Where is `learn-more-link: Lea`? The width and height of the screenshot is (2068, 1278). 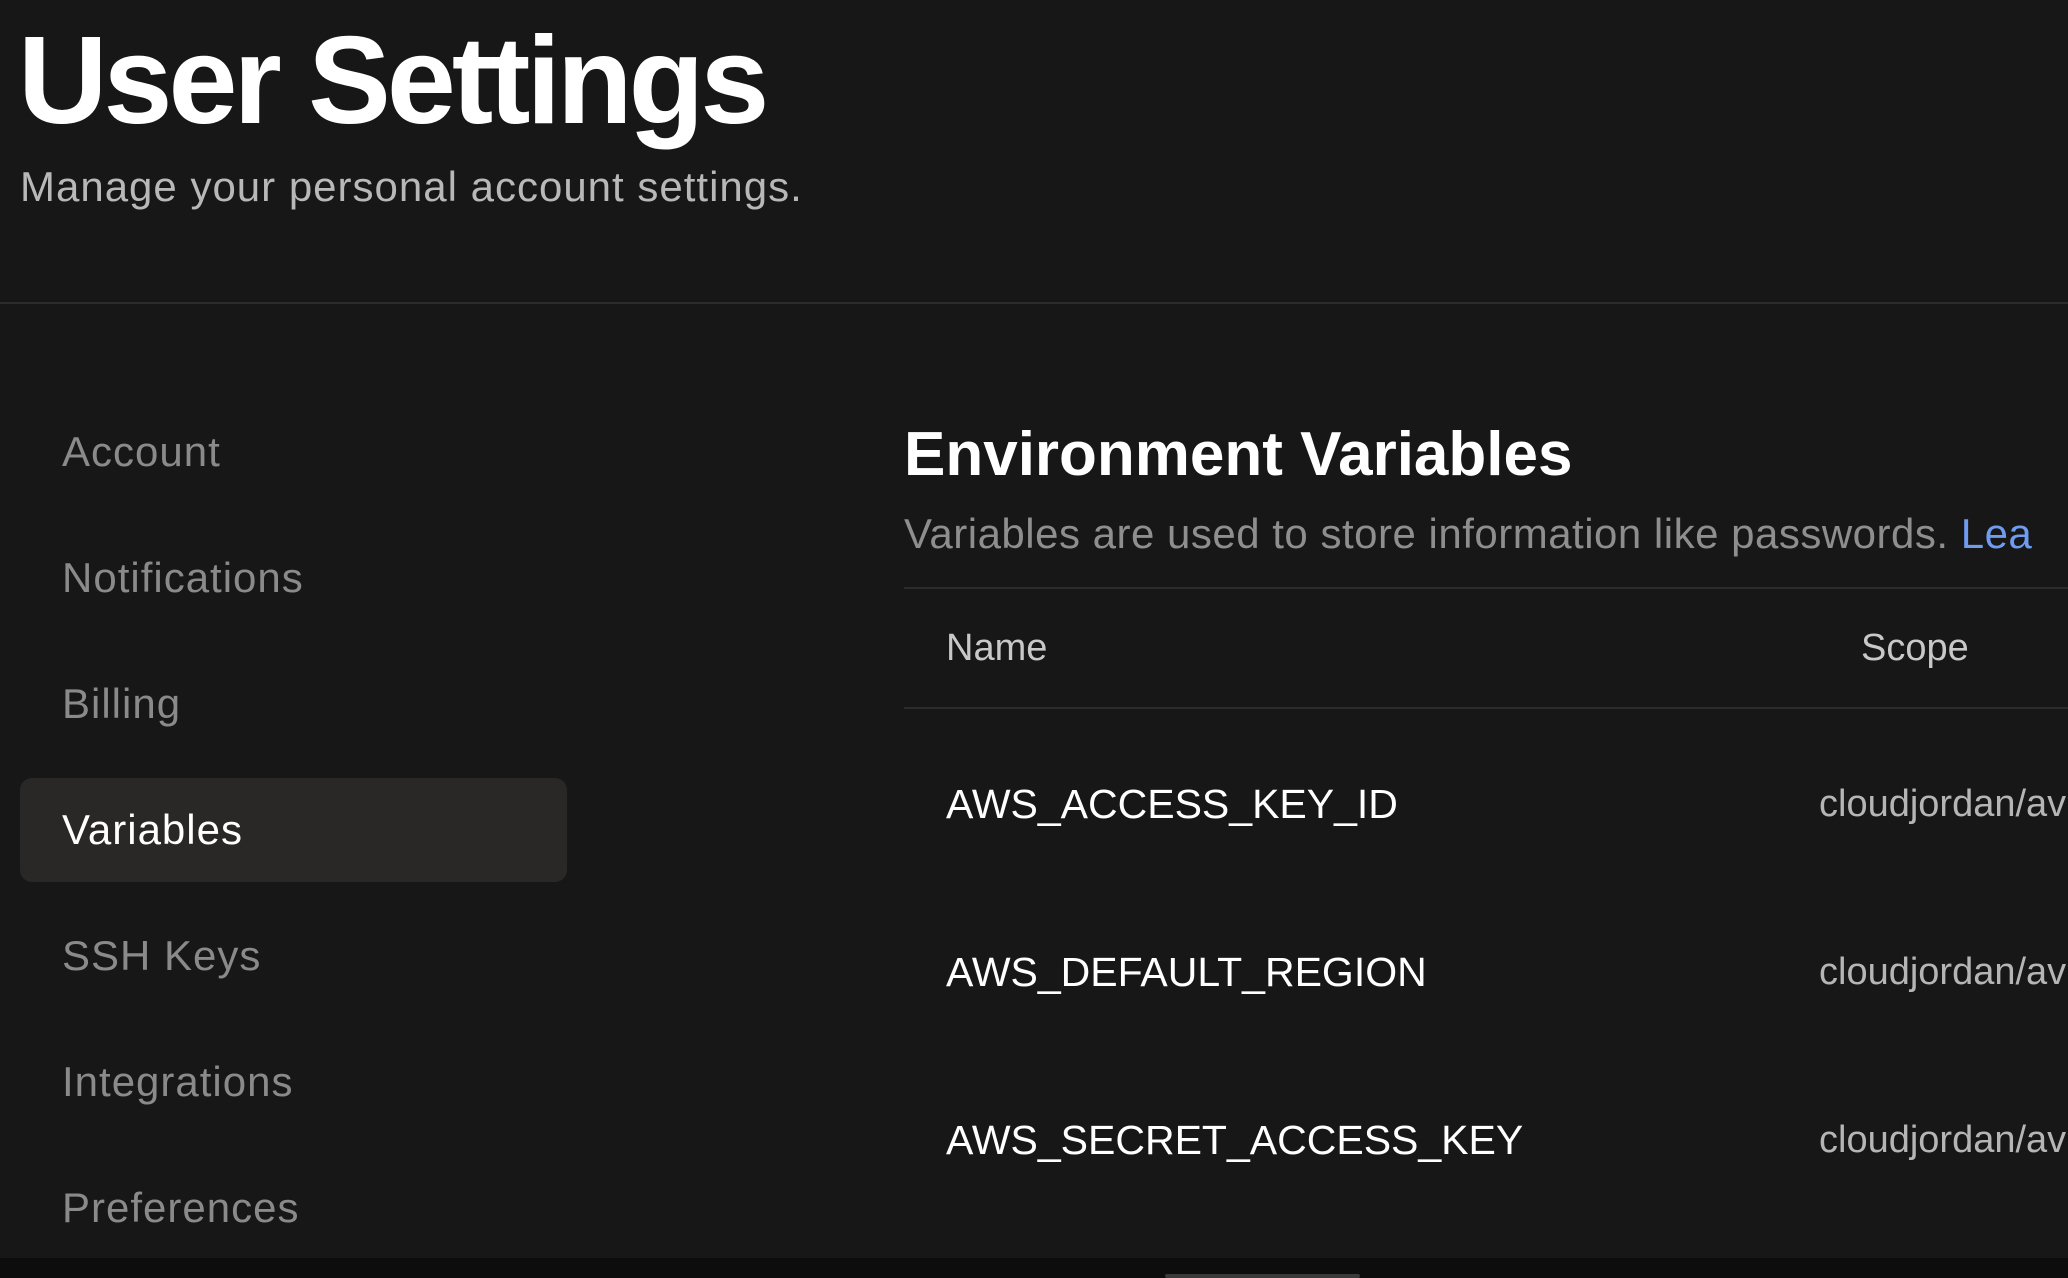 learn-more-link: Lea is located at coordinates (1997, 533).